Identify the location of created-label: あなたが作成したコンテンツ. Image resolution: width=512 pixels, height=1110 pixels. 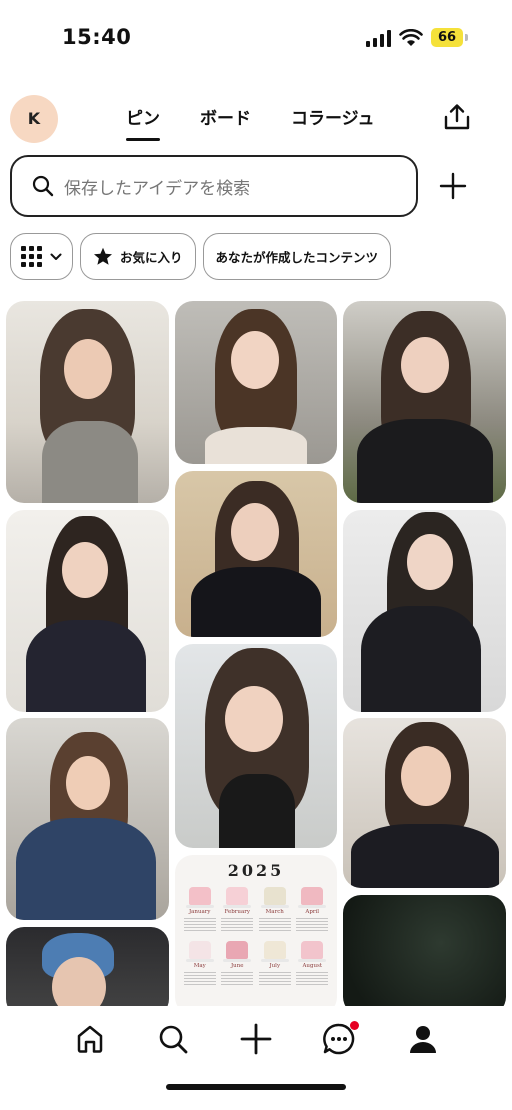
(297, 257).